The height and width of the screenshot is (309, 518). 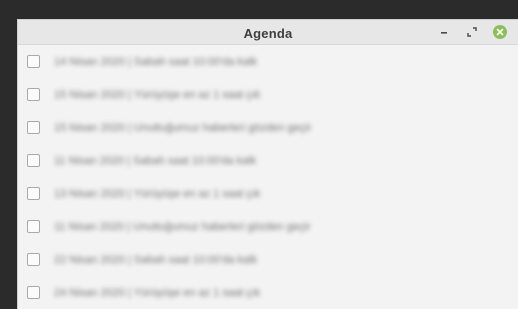 I want to click on list-item: 14 Nisan 2020 | Sabah saat 10:00'da kalk, so click(x=268, y=61).